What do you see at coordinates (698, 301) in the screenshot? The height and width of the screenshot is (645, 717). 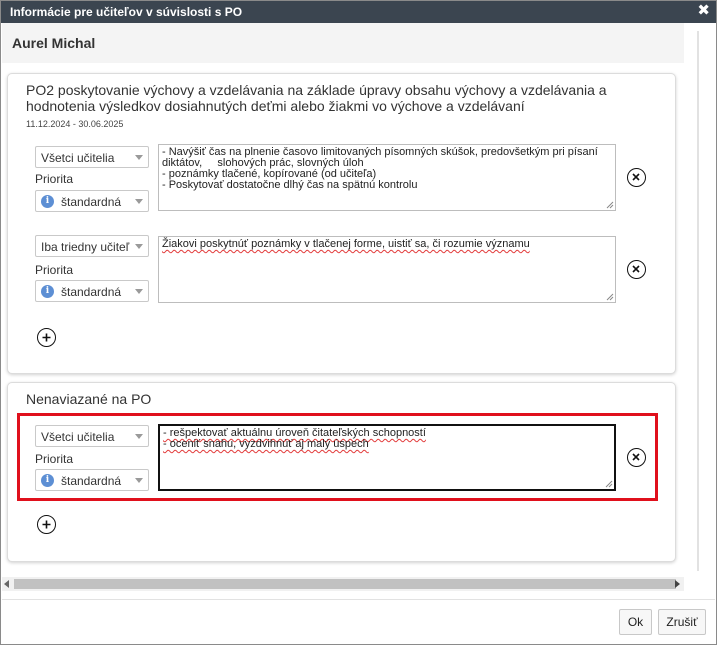 I see `scrollbar-track` at bounding box center [698, 301].